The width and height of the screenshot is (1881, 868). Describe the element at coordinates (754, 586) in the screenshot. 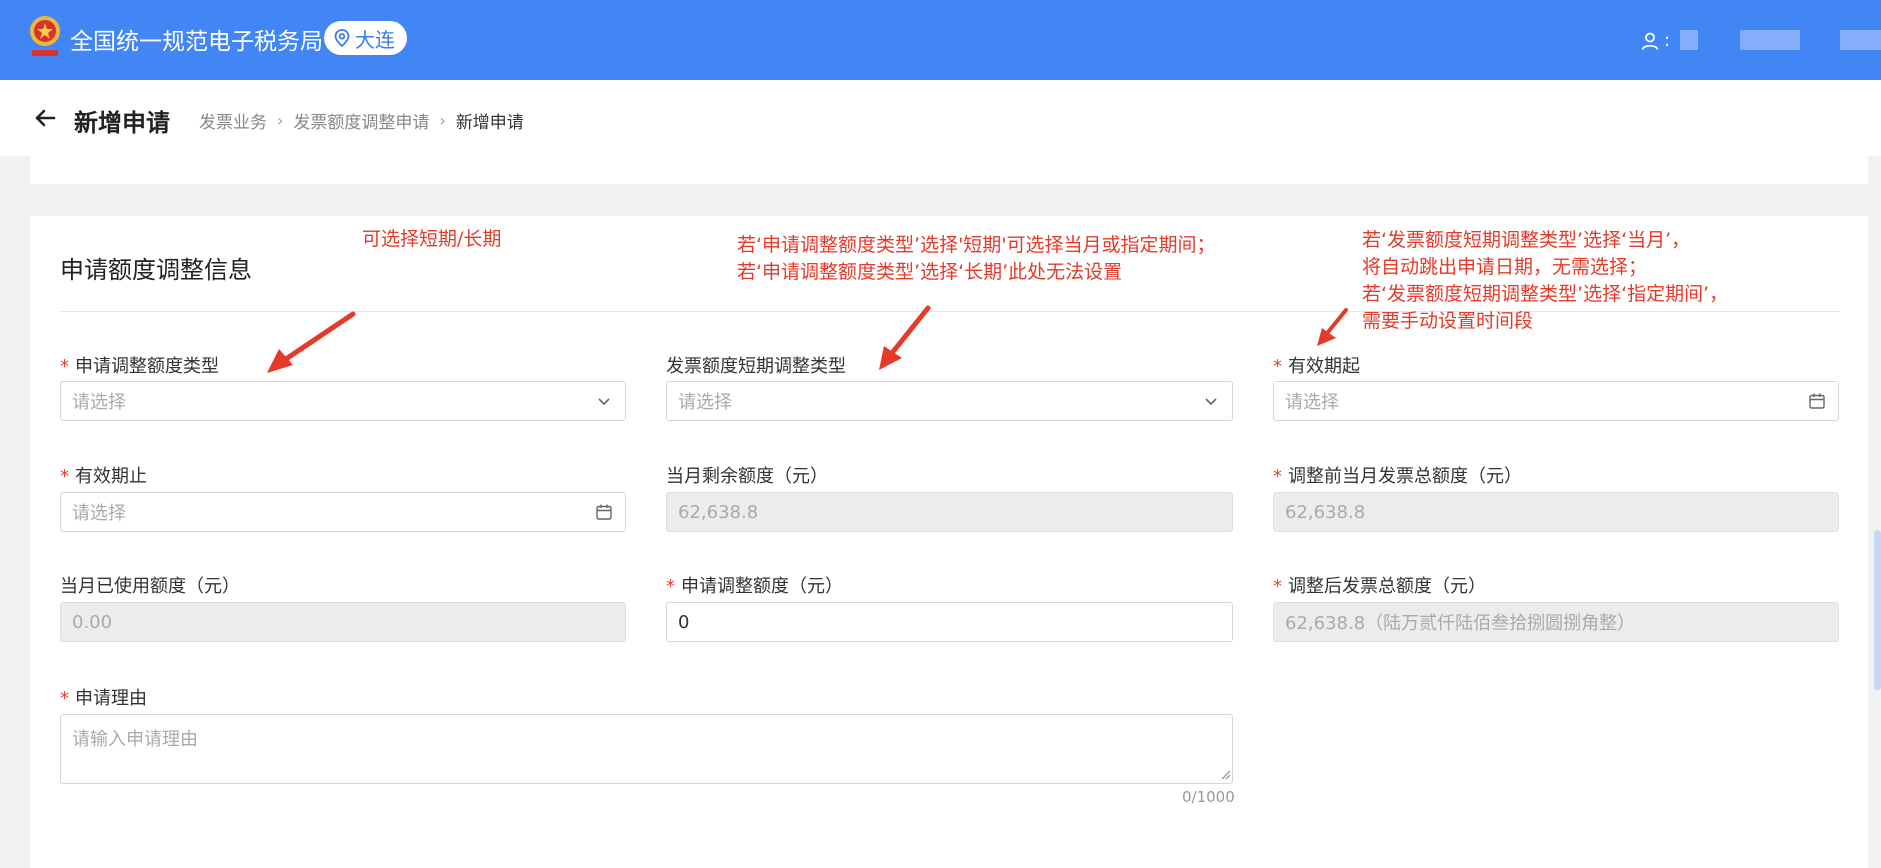

I see `apply-amount-label: * 申请调整额度（元）` at that location.